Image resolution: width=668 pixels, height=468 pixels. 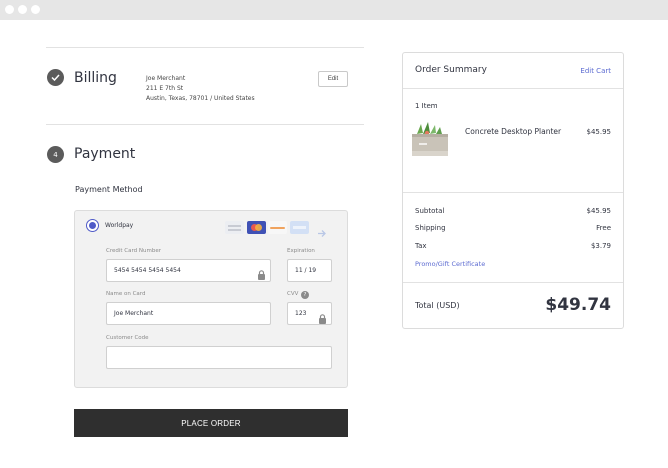 I want to click on billing-city: Austin, Texas, 78701 / United States, so click(x=200, y=98).